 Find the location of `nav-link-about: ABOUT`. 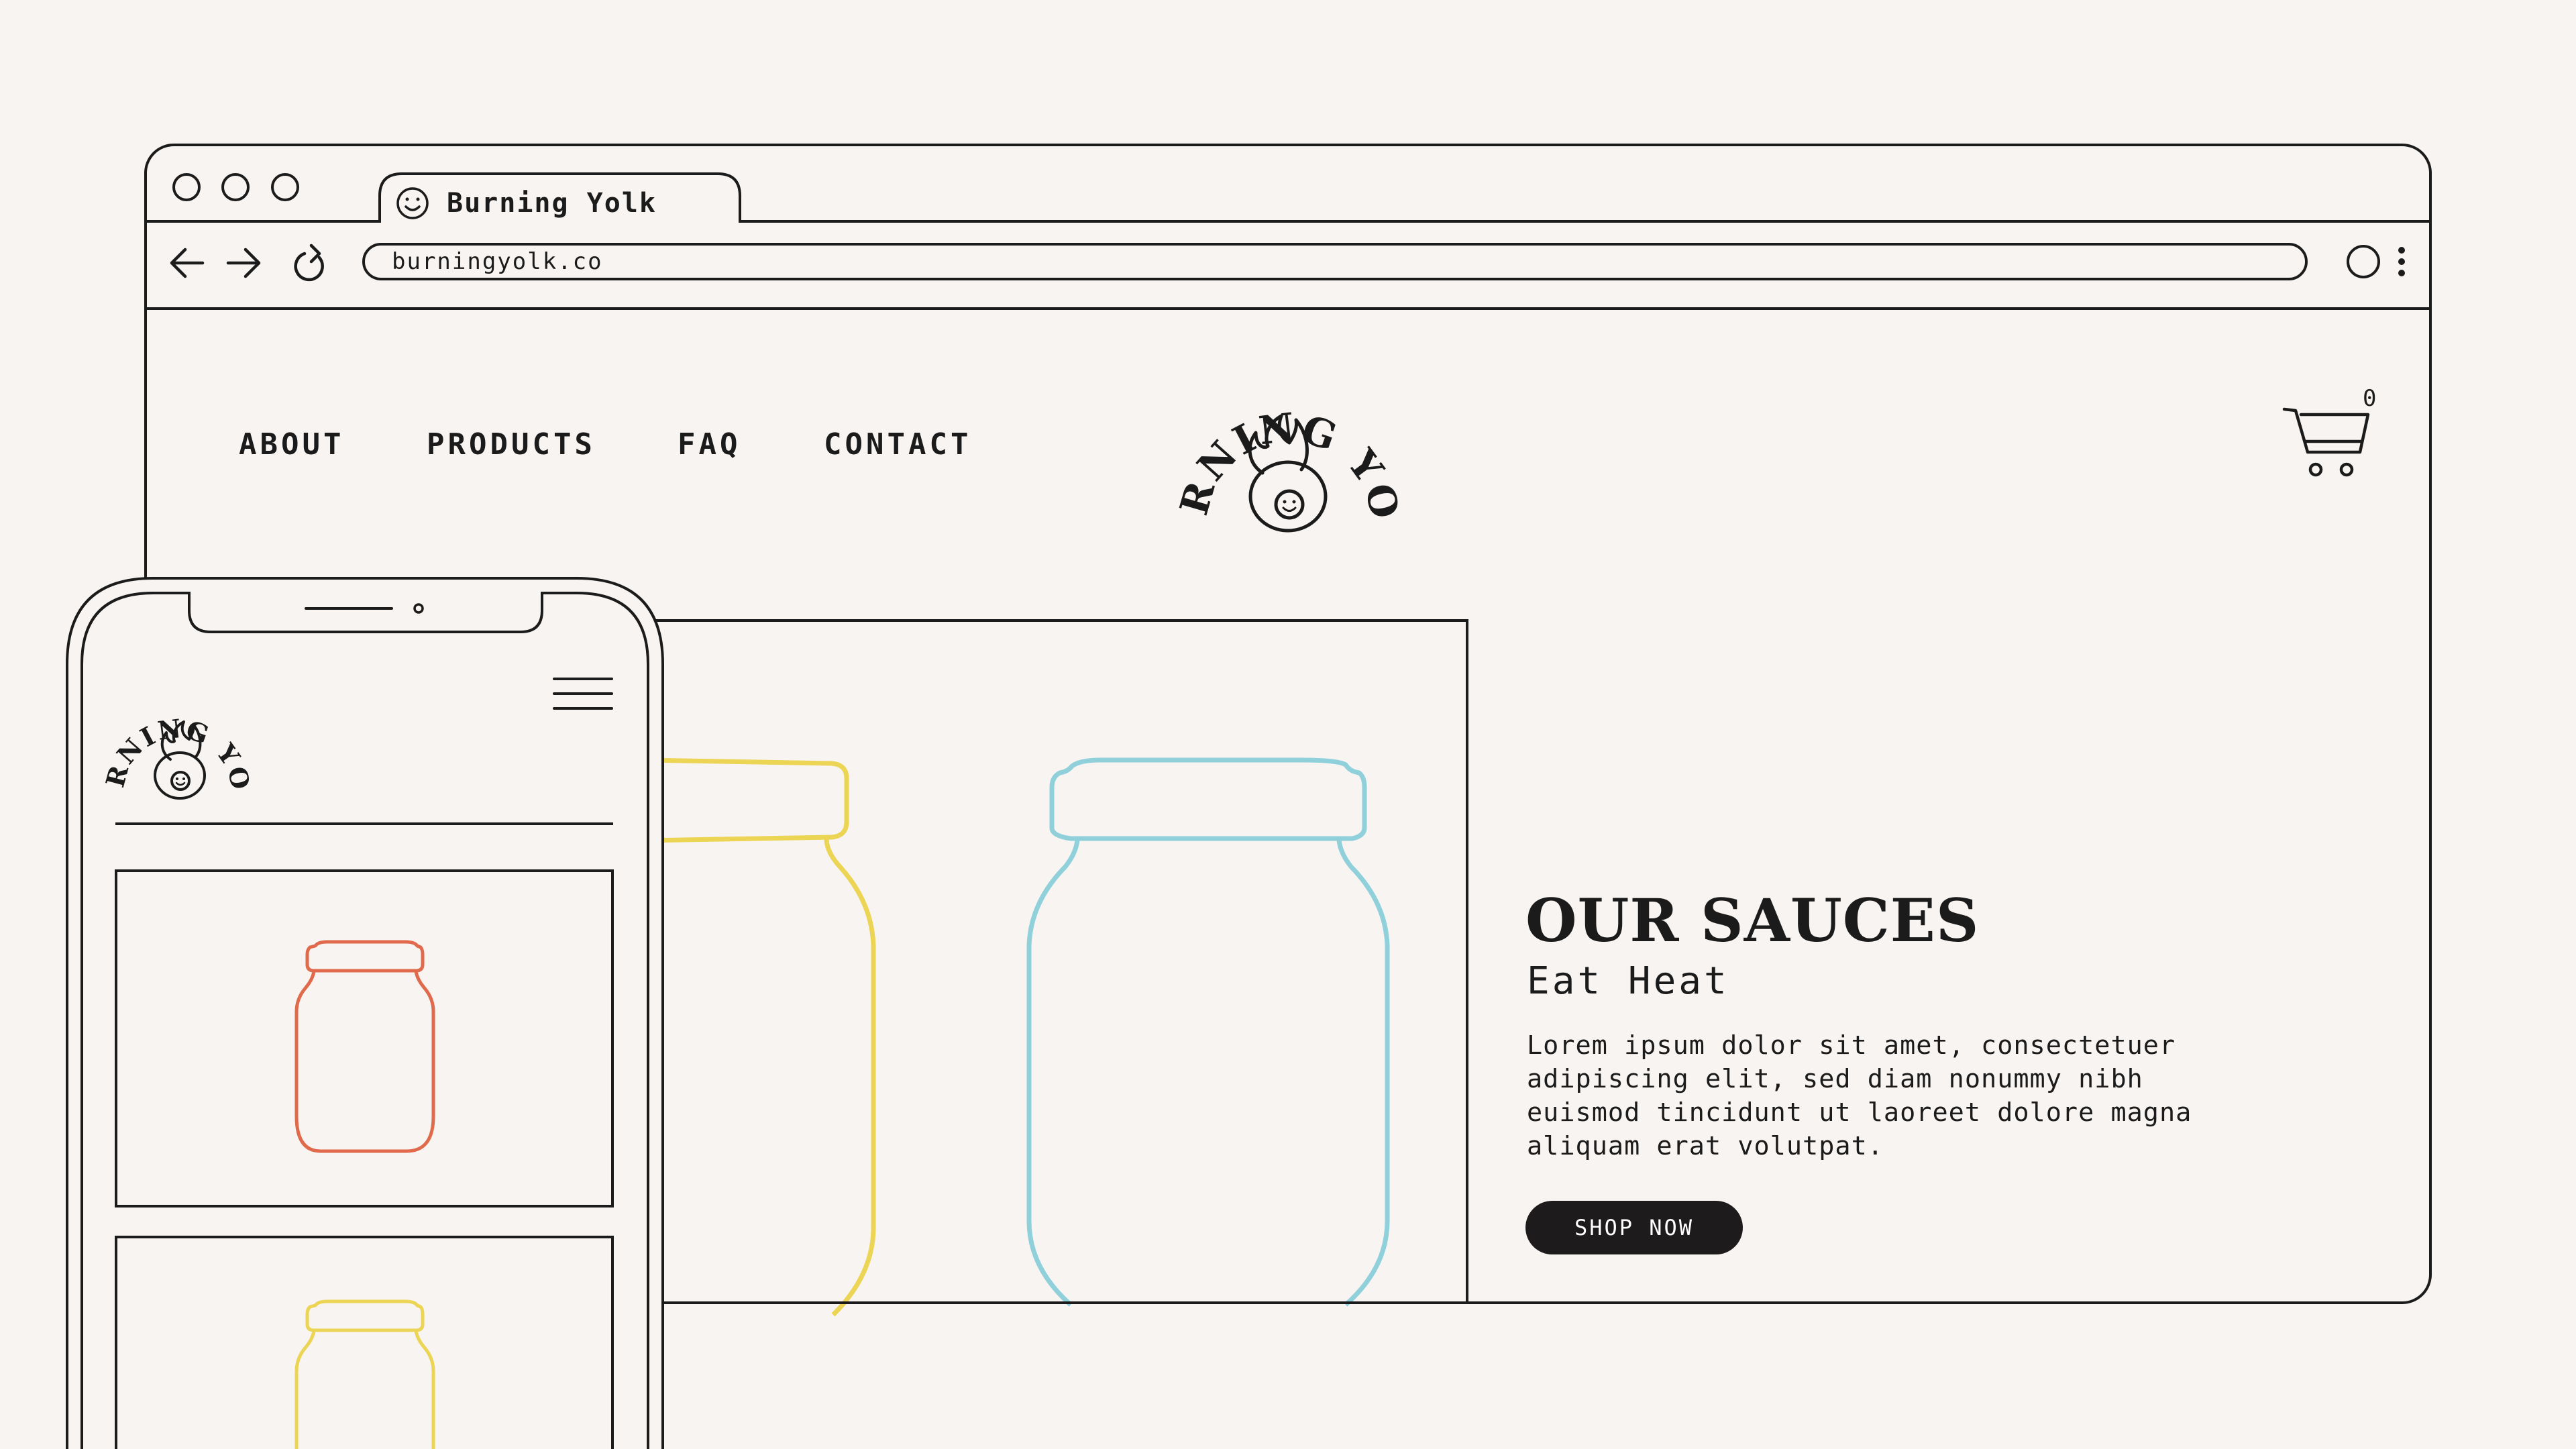

nav-link-about: ABOUT is located at coordinates (291, 445).